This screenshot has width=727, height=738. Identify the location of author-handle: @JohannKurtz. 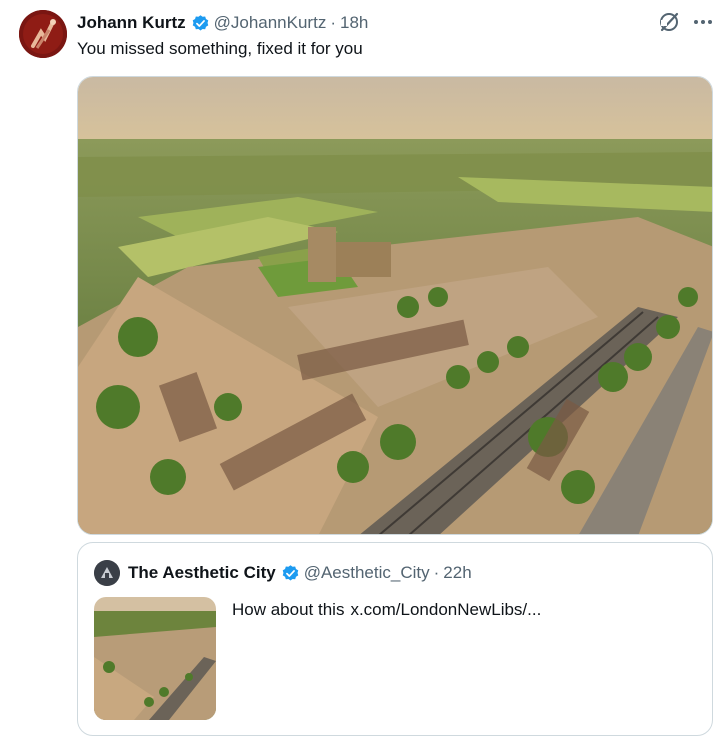
(270, 23).